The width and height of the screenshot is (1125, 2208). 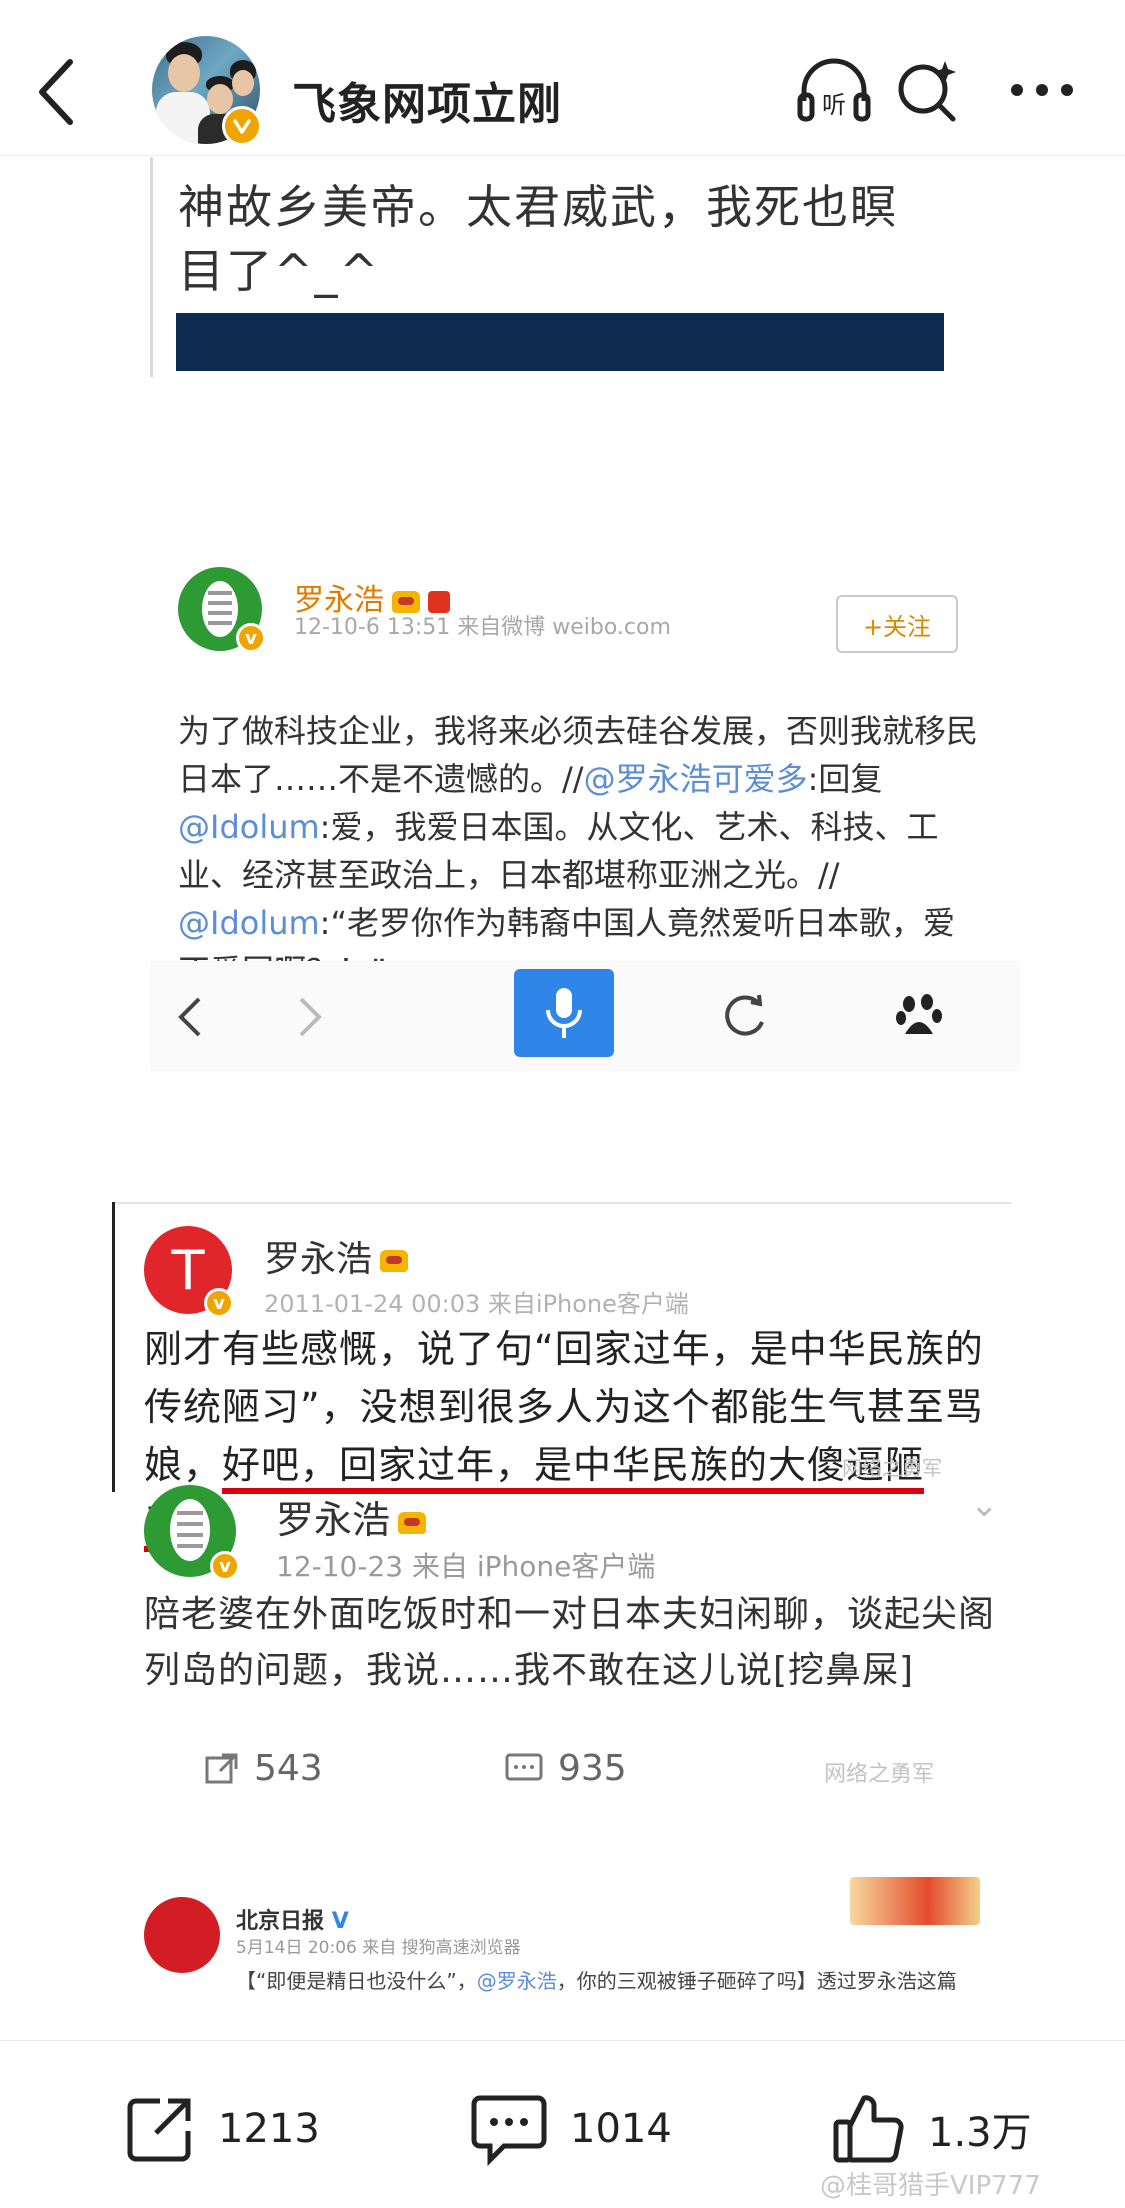 I want to click on top-nav-bar: 飞象网项立刚 听, so click(x=562, y=78).